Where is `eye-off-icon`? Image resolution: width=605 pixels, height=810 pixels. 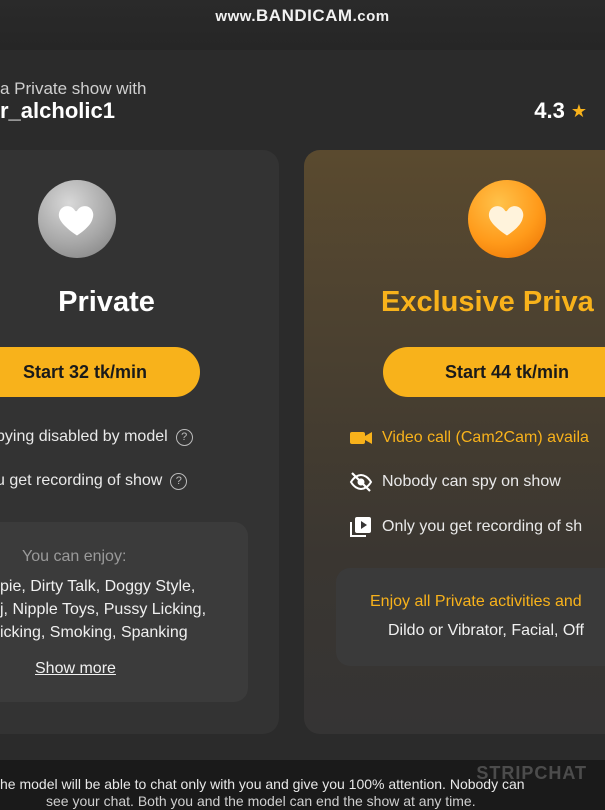 eye-off-icon is located at coordinates (361, 482).